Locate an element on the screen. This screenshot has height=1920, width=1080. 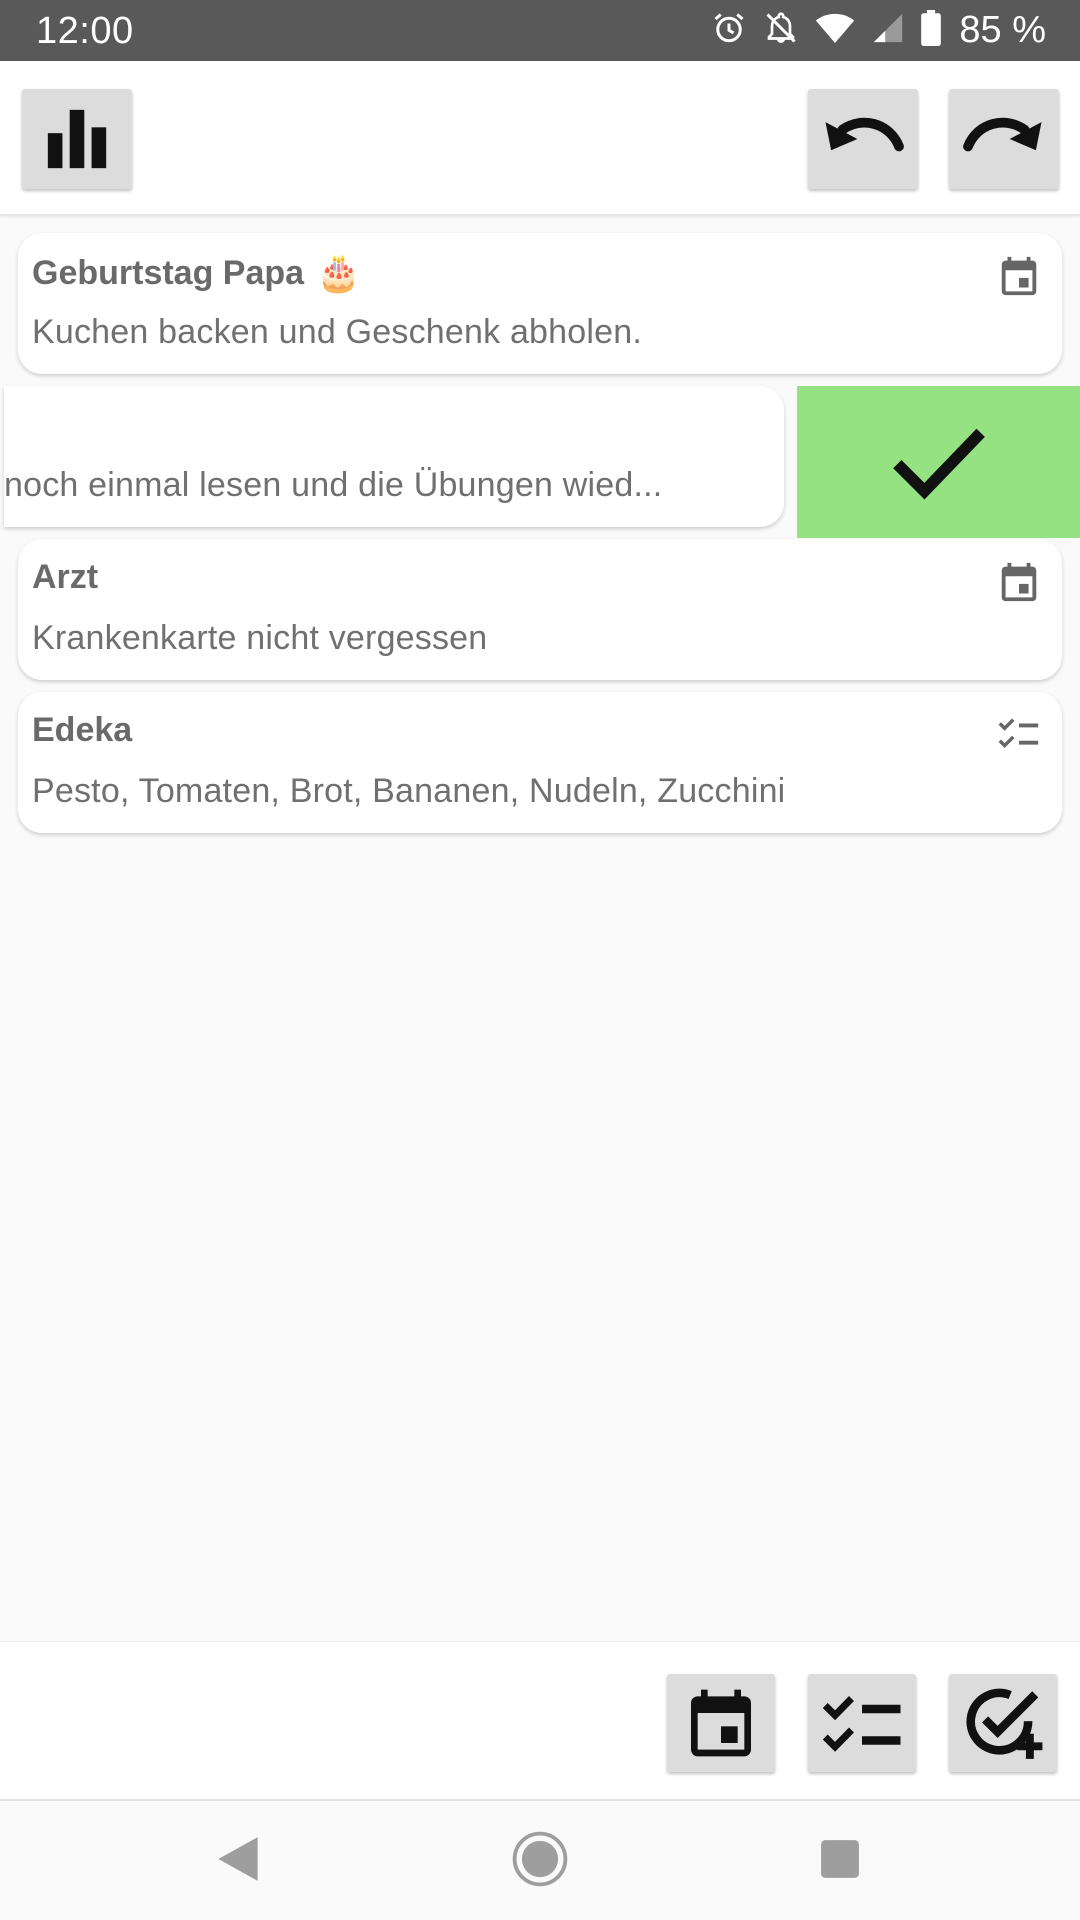
redo-button is located at coordinates (1004, 139).